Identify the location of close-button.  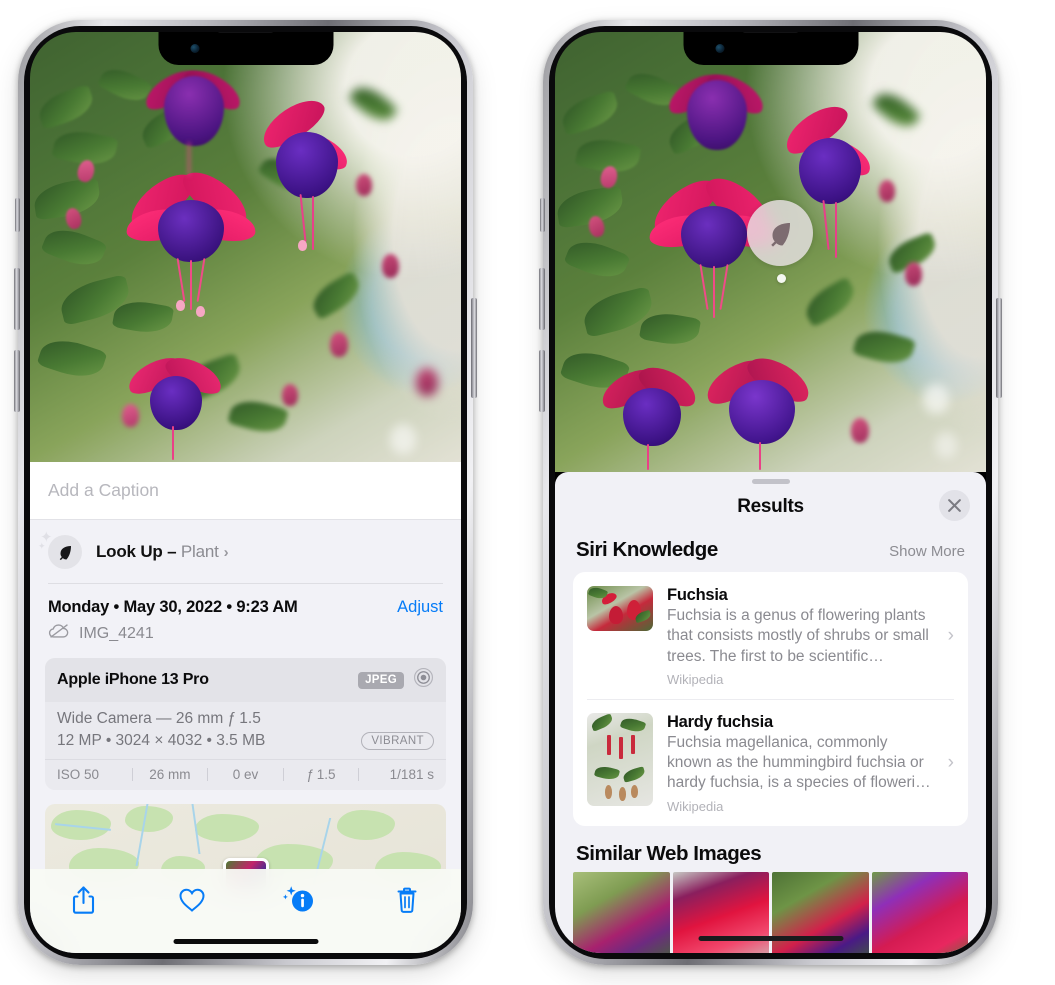
(954, 505).